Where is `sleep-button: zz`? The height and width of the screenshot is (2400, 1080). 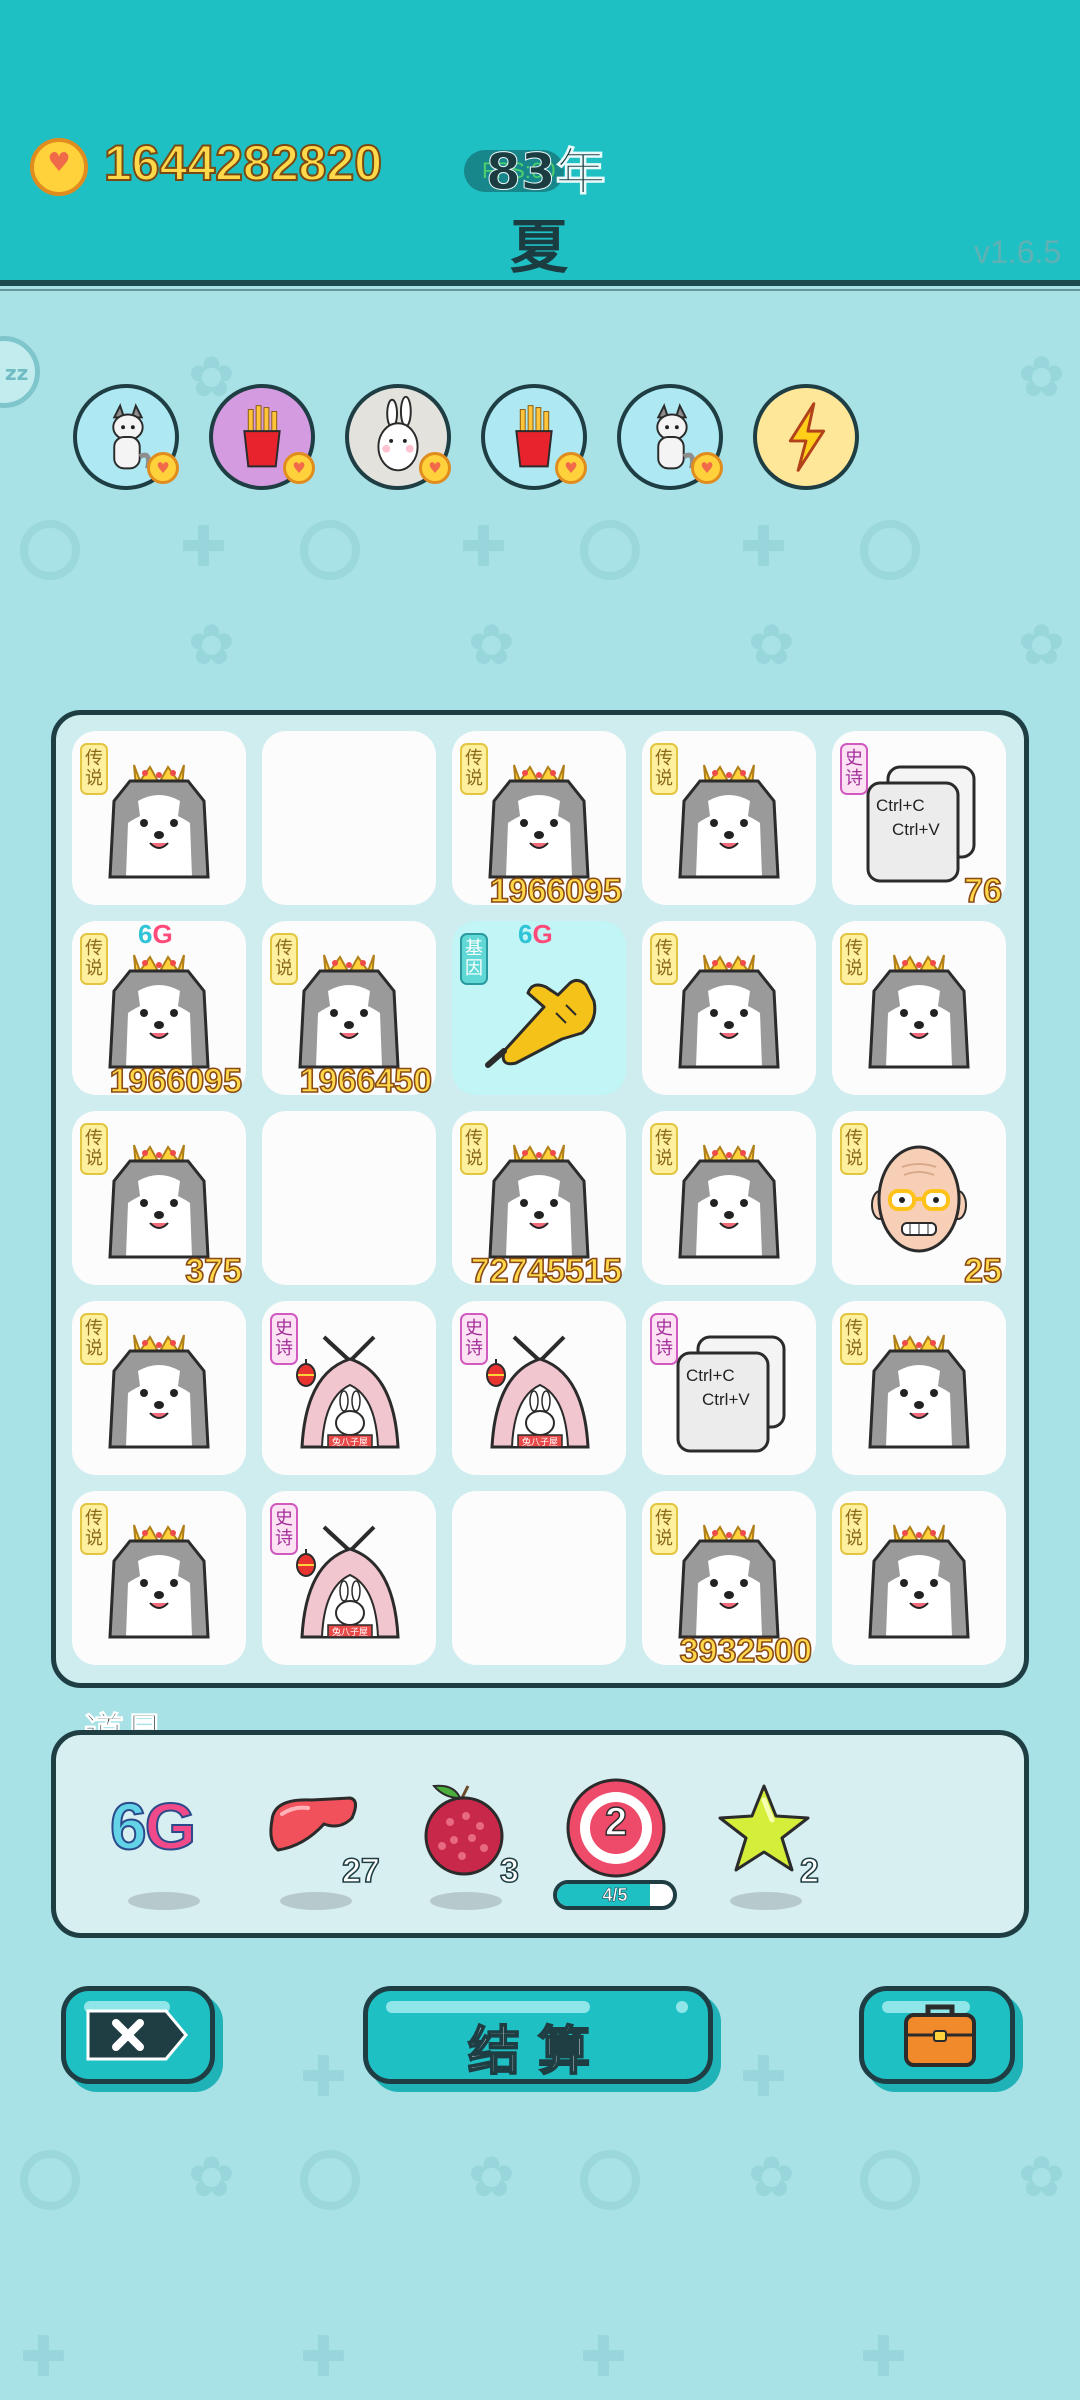 sleep-button: zz is located at coordinates (20, 372).